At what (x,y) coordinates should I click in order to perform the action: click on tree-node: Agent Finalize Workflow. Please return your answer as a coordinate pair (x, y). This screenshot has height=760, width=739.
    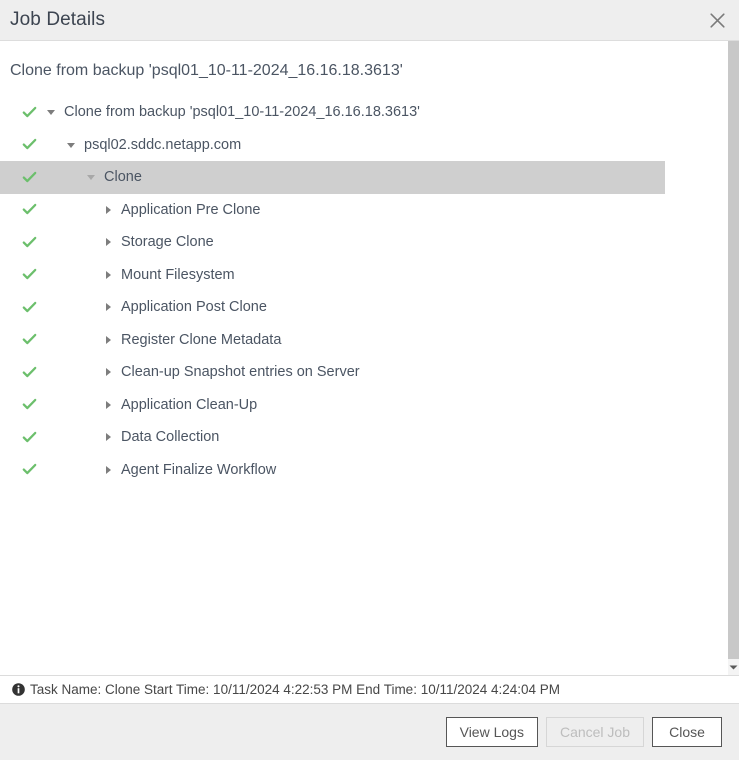
    Looking at the image, I should click on (138, 469).